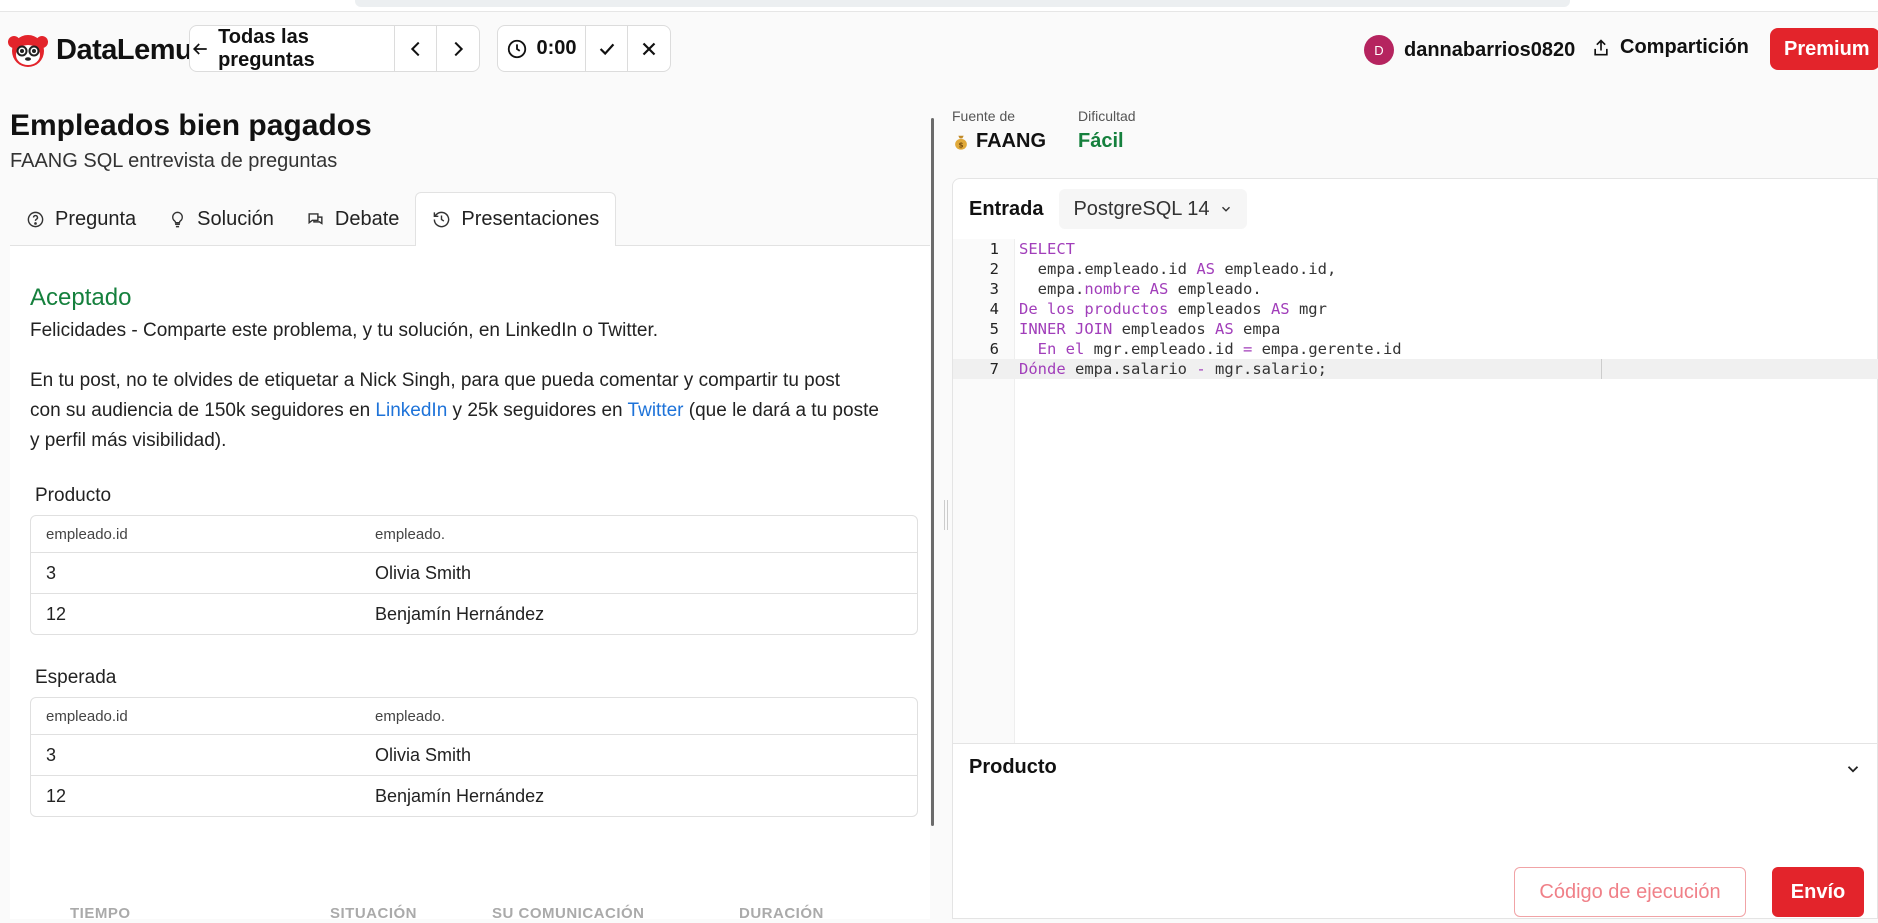  What do you see at coordinates (542, 48) in the screenshot?
I see `timer-display: 0:00` at bounding box center [542, 48].